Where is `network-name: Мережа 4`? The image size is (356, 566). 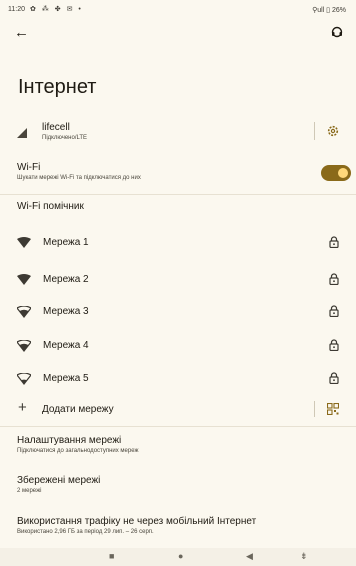 network-name: Мережа 4 is located at coordinates (66, 345).